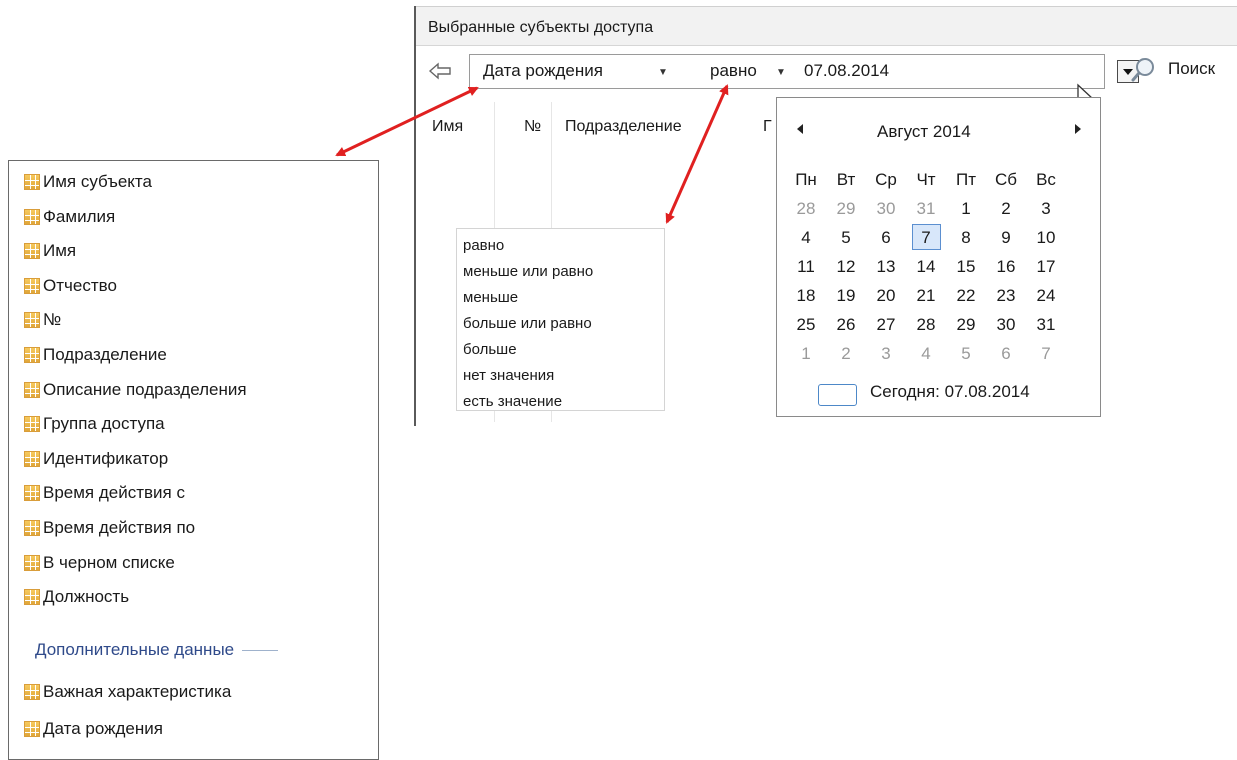 This screenshot has height=760, width=1237. I want to click on column-list-item-label: Время действия по, so click(119, 527).